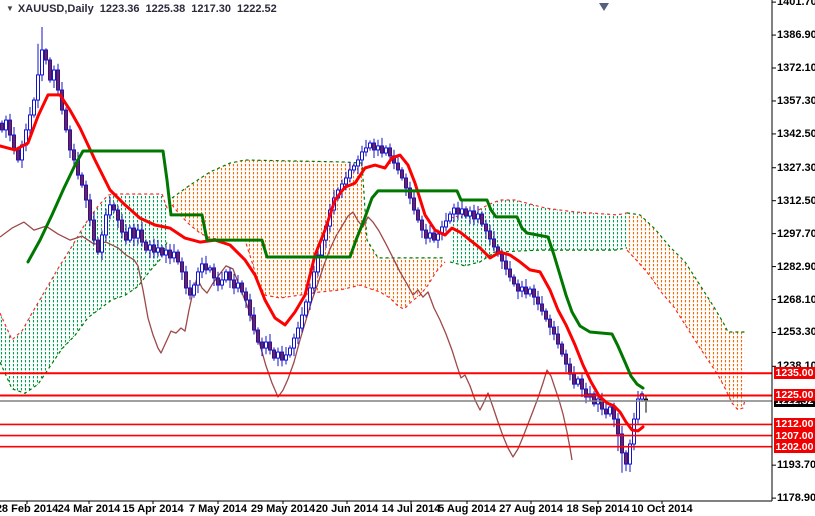 Image resolution: width=815 pixels, height=516 pixels. Describe the element at coordinates (89, 509) in the screenshot. I see `x-axis-label: 24 Mar 2014` at that location.